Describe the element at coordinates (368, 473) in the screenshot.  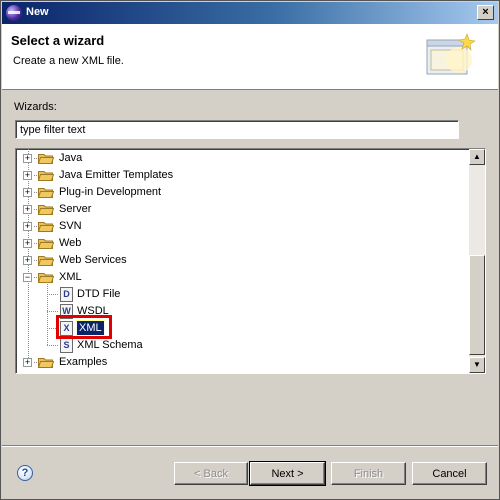
I see `finish-button: Finish` at that location.